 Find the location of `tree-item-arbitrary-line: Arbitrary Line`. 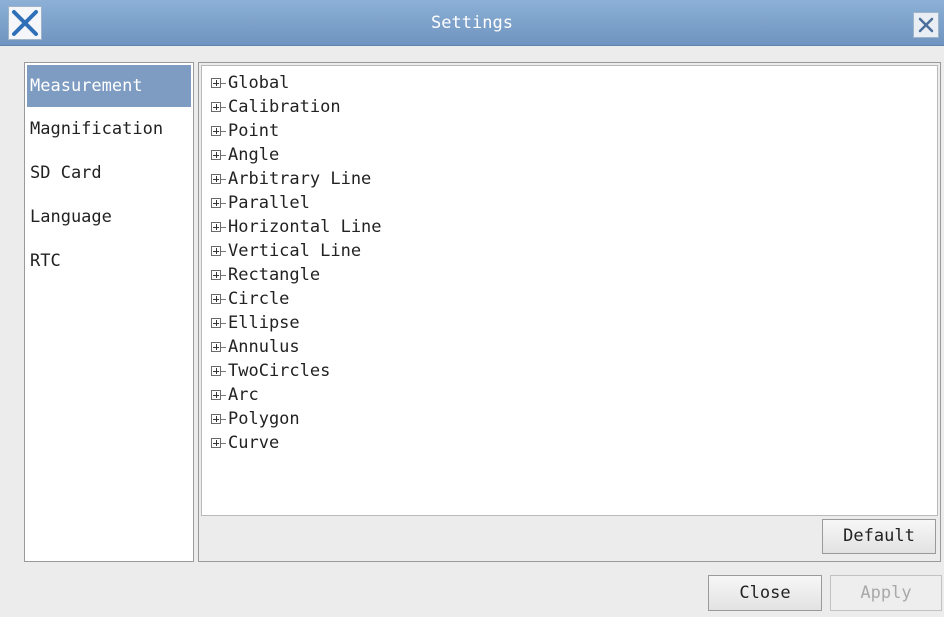

tree-item-arbitrary-line: Arbitrary Line is located at coordinates (569, 179).